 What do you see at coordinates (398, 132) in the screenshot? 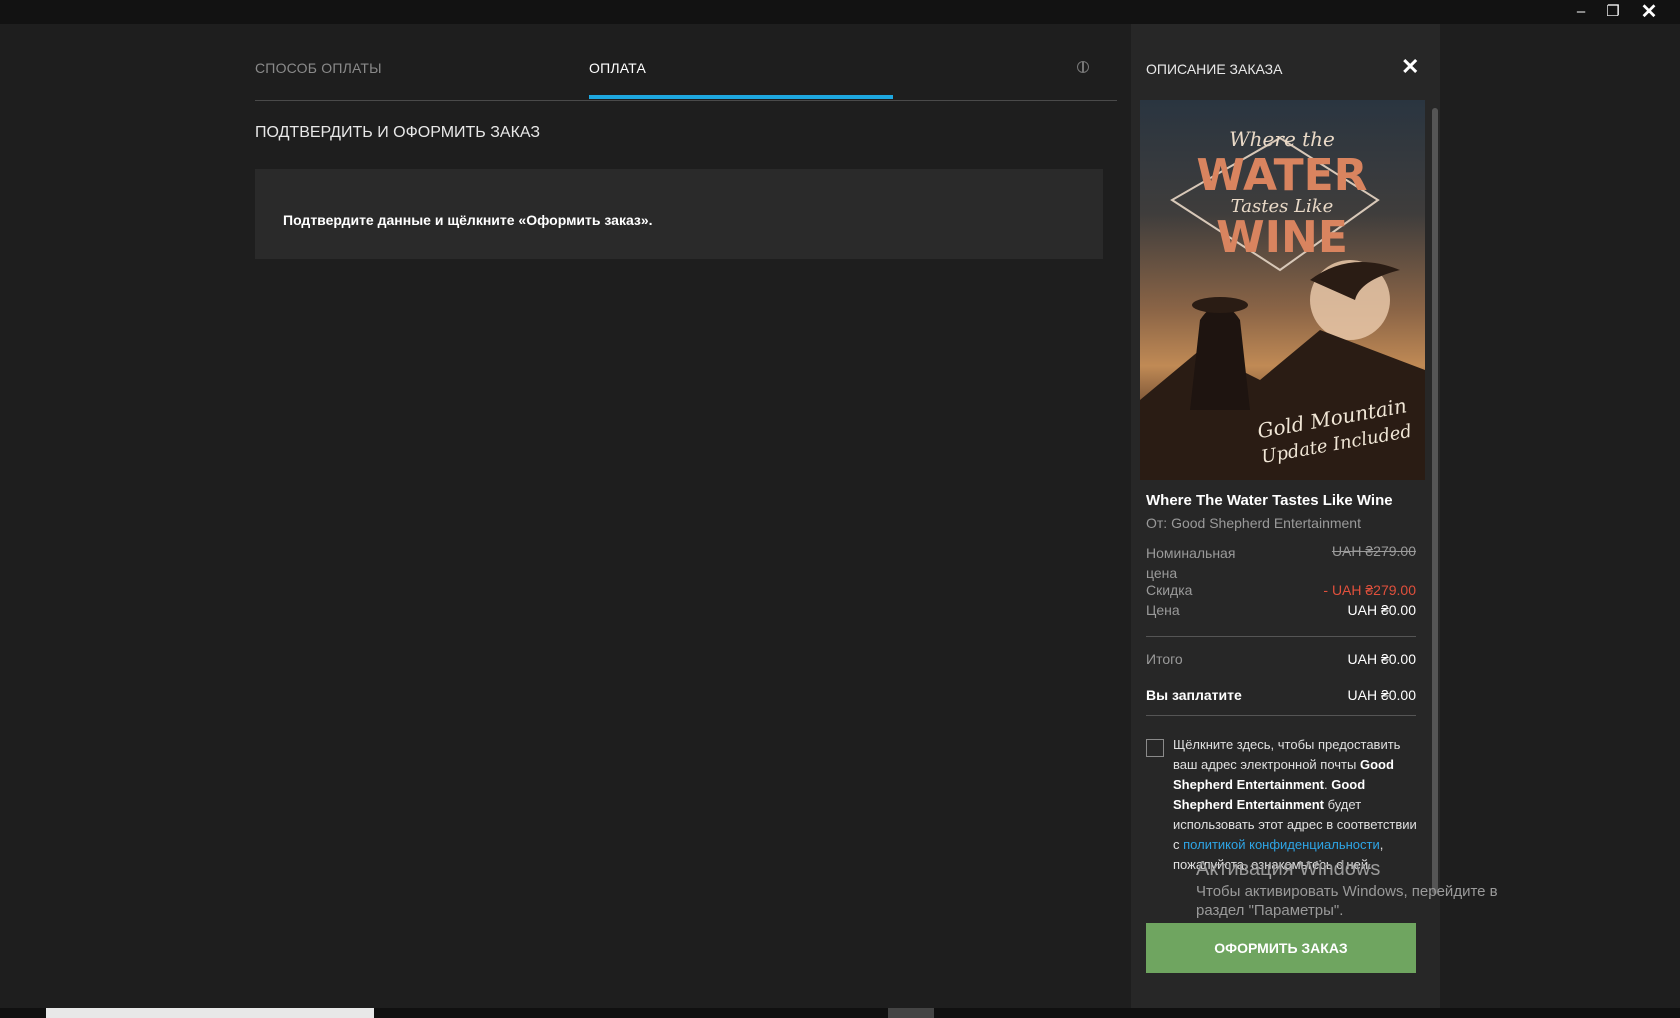
I see `section-title: ПОДТВЕРДИТЬ И ОФОРМИТЬ ЗАКАЗ` at bounding box center [398, 132].